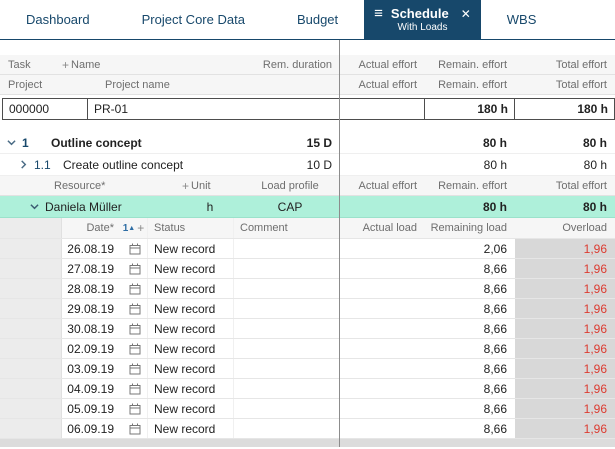 This screenshot has height=449, width=615. What do you see at coordinates (389, 228) in the screenshot?
I see `col-actual-load: Actual load` at bounding box center [389, 228].